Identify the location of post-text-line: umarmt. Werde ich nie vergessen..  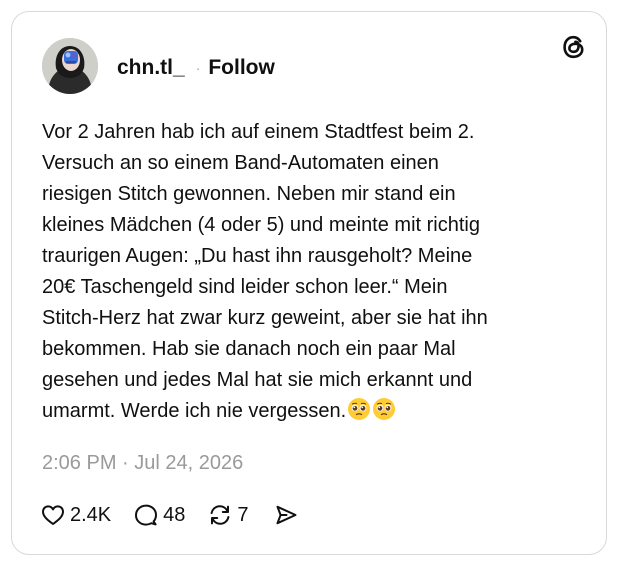
(194, 411).